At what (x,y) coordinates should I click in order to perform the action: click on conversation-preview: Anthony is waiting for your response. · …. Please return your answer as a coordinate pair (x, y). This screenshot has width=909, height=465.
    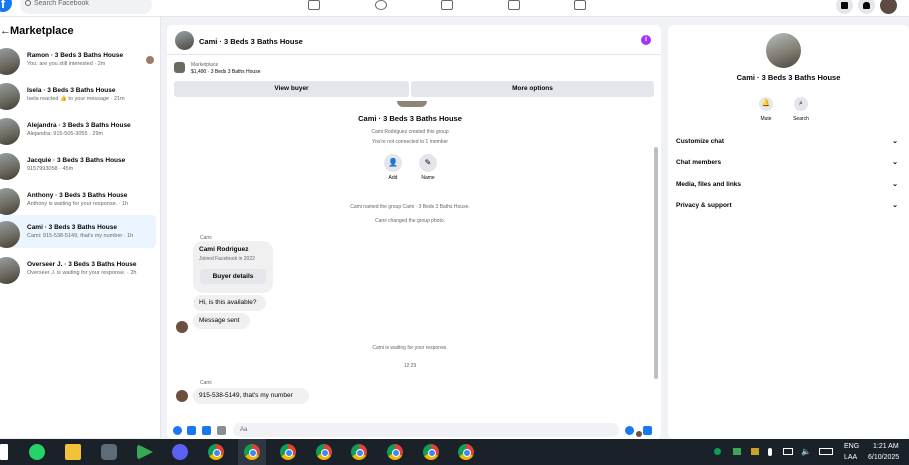
    Looking at the image, I should click on (78, 204).